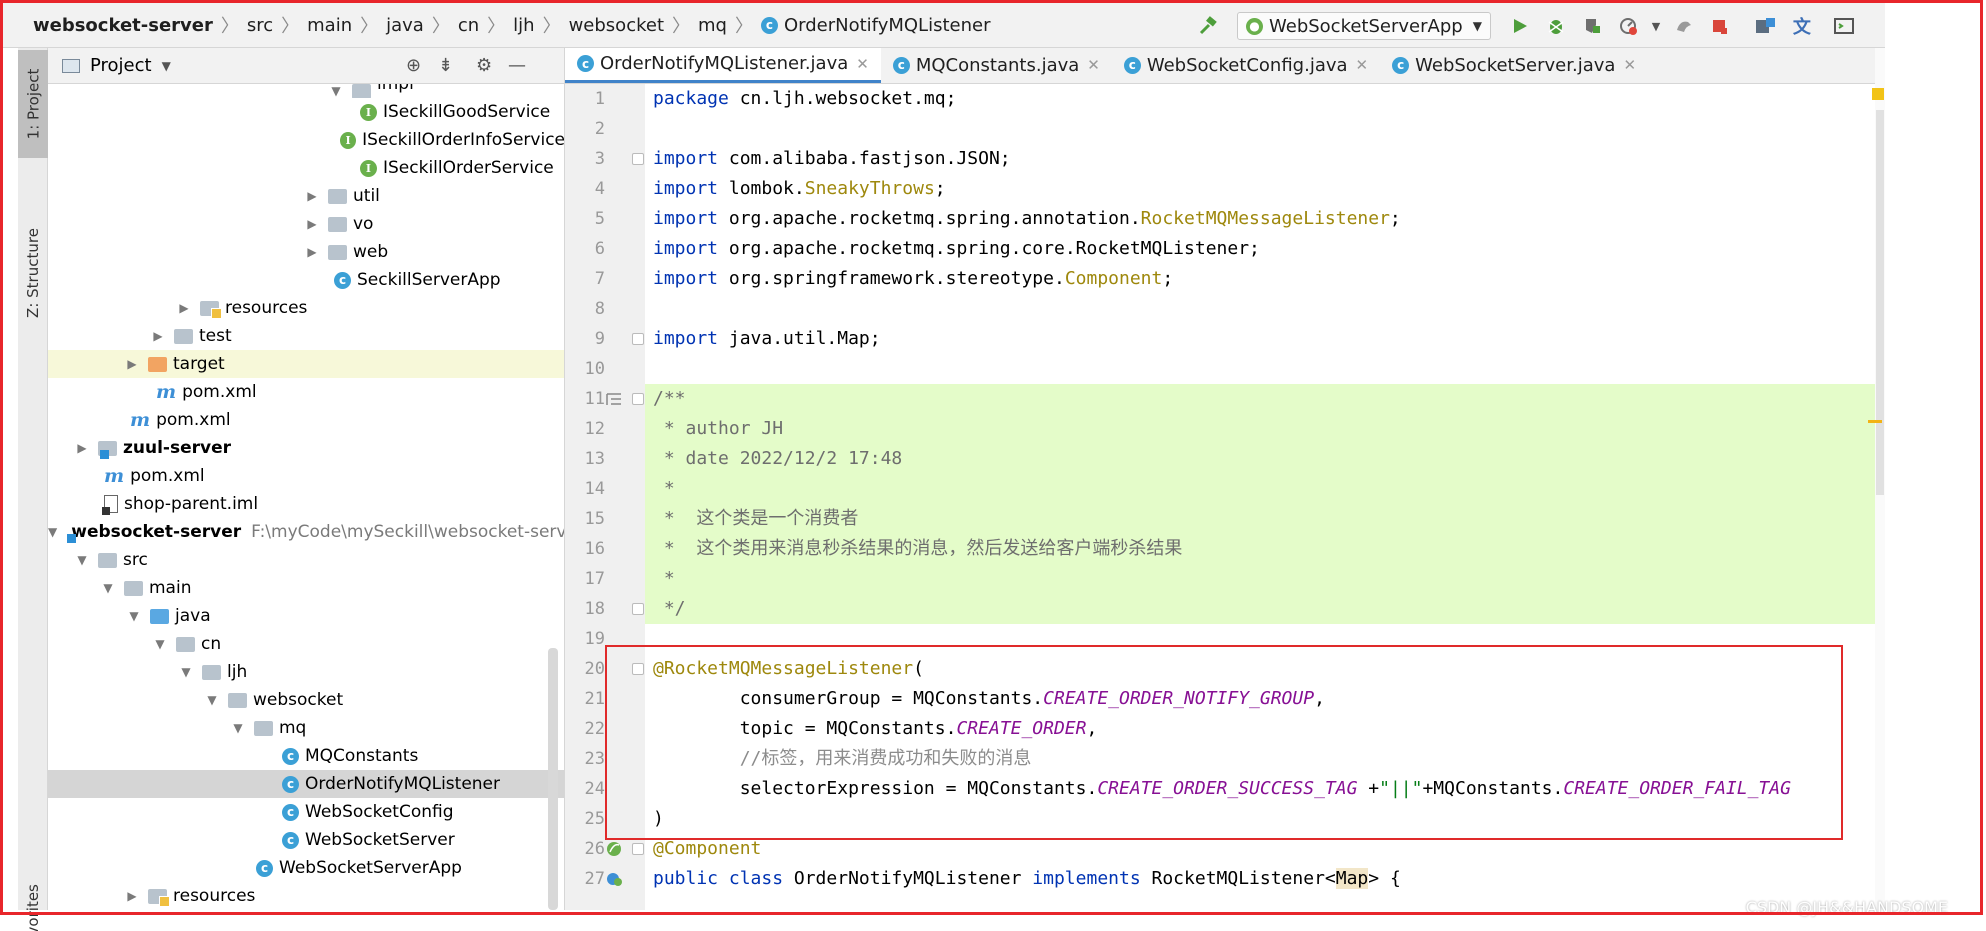  I want to click on tree-item-websocketserver: c WebSocketServer, so click(306, 840).